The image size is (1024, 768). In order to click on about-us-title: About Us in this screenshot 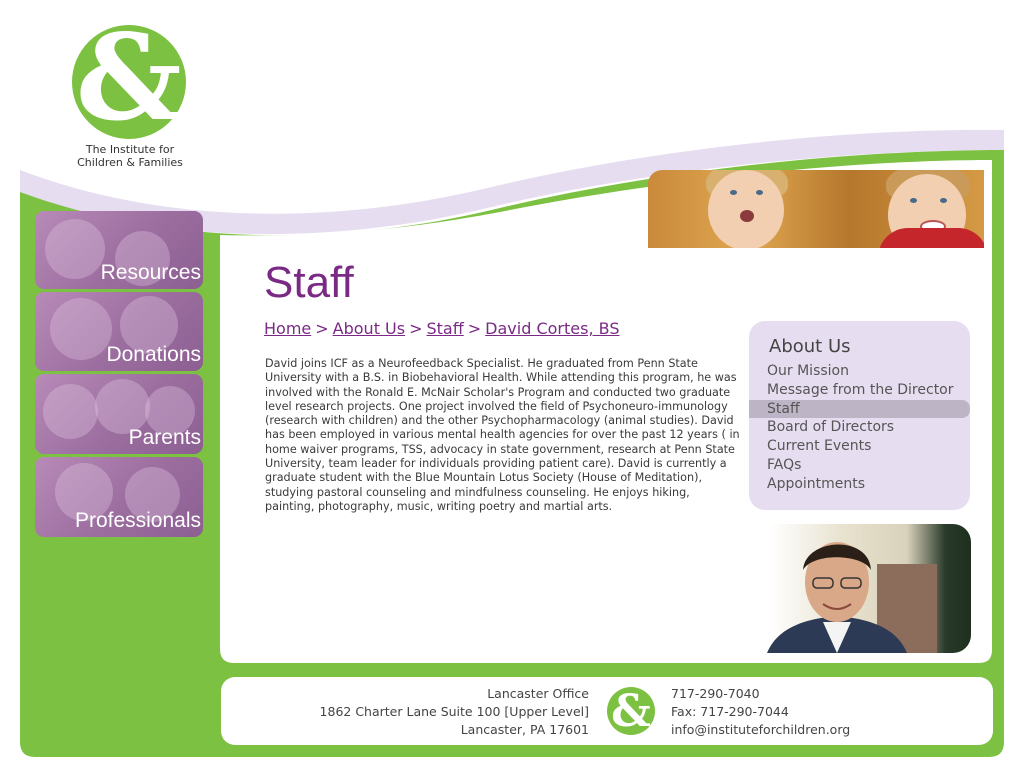, I will do `click(810, 346)`.